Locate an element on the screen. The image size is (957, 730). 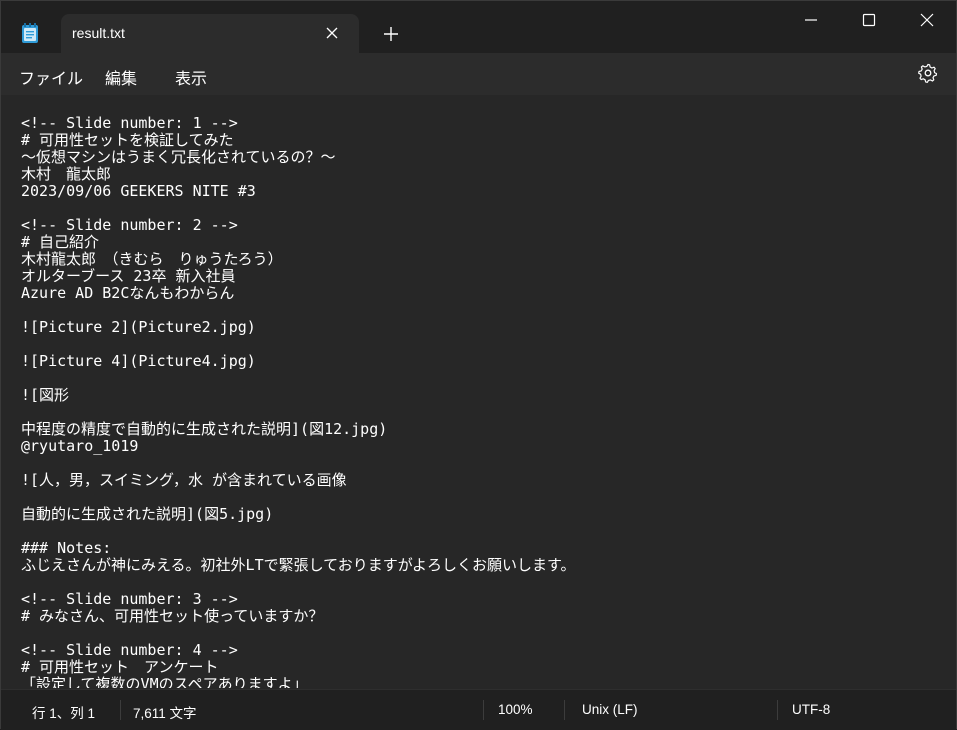
menu-view: 表示 is located at coordinates (191, 77).